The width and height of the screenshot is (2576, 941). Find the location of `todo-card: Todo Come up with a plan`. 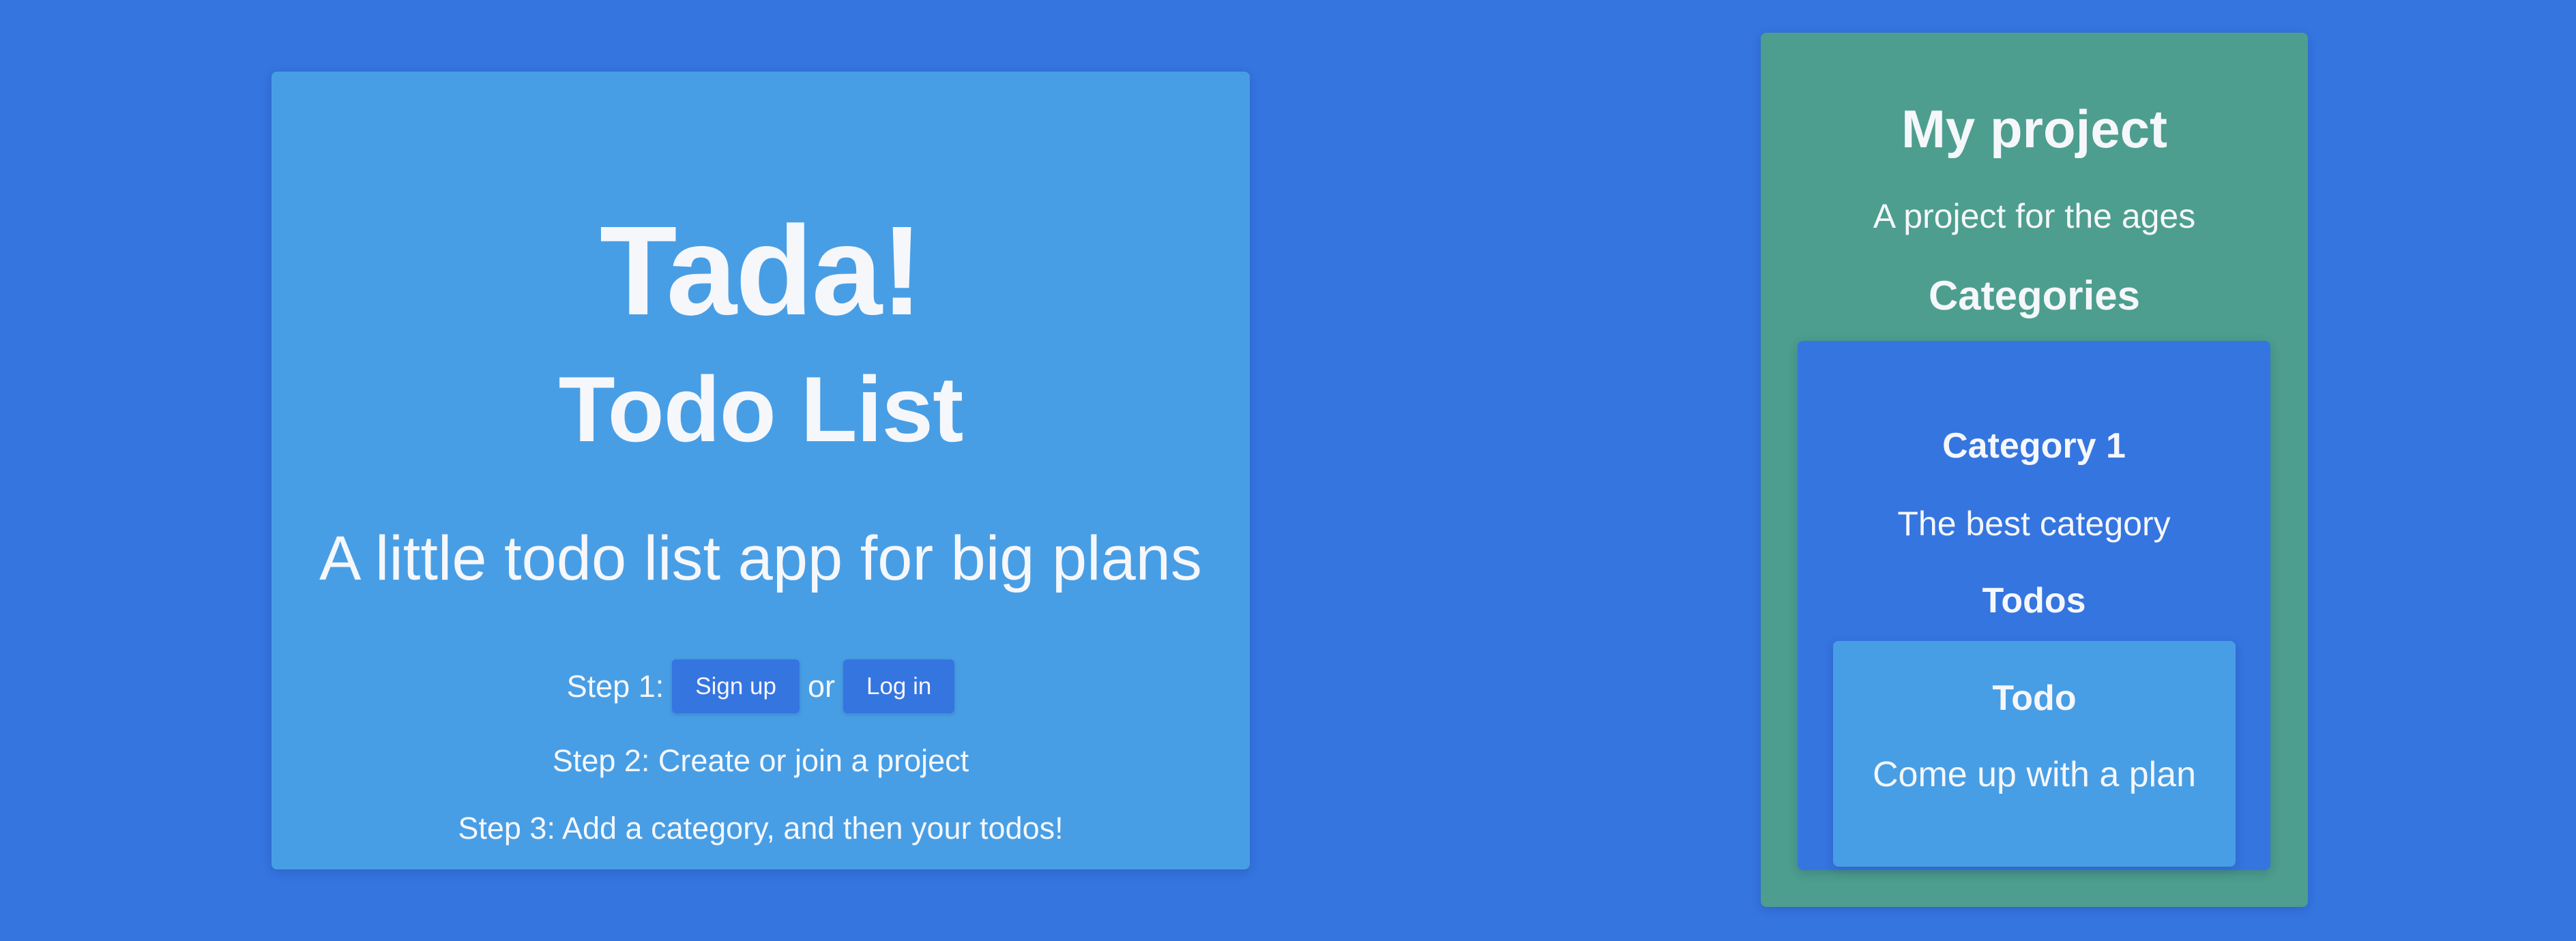

todo-card: Todo Come up with a plan is located at coordinates (2034, 754).